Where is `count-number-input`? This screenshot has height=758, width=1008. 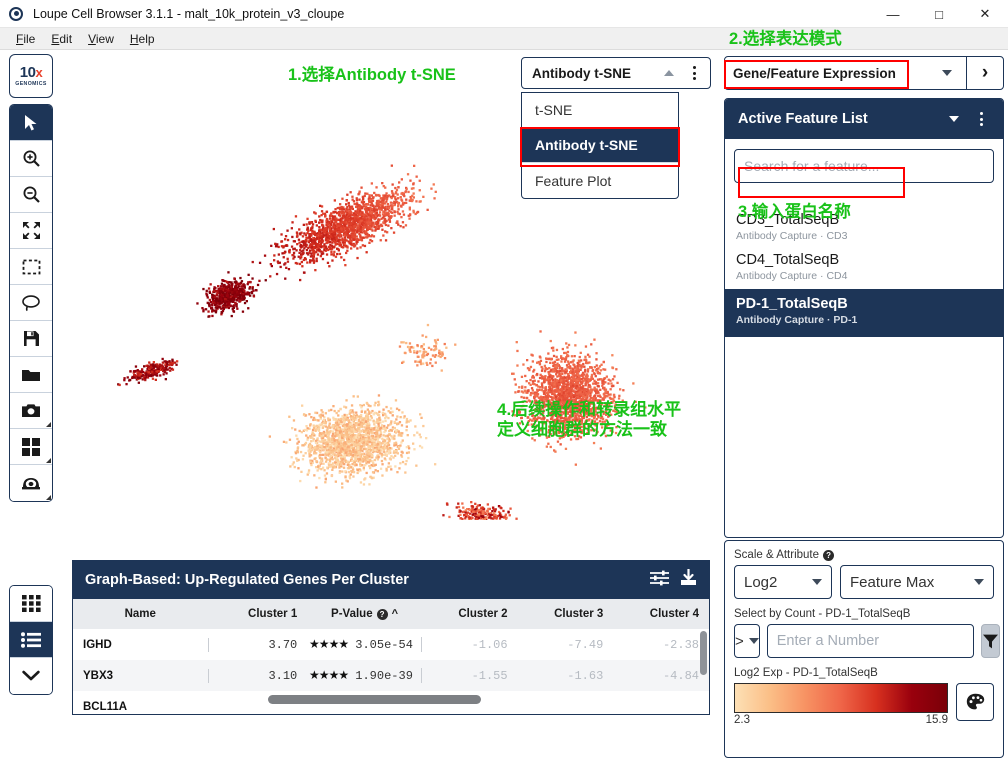
count-number-input is located at coordinates (870, 641).